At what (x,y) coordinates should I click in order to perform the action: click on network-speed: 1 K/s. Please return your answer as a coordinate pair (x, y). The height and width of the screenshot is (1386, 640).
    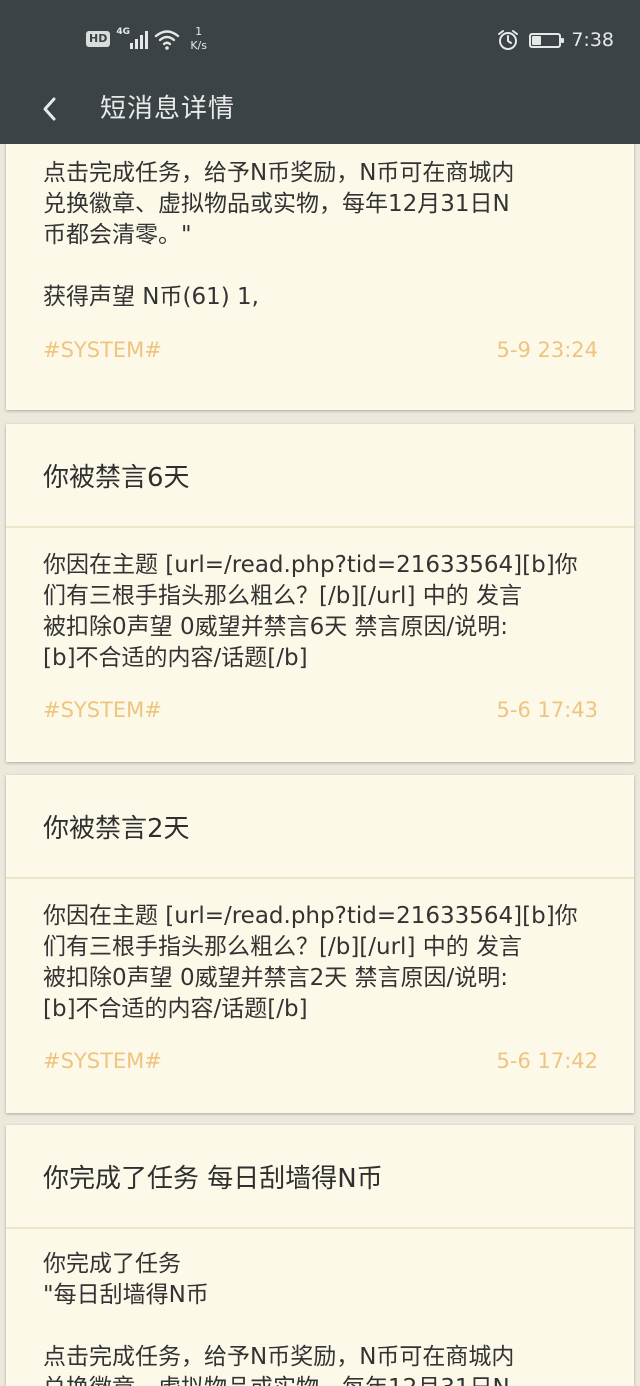
    Looking at the image, I should click on (198, 39).